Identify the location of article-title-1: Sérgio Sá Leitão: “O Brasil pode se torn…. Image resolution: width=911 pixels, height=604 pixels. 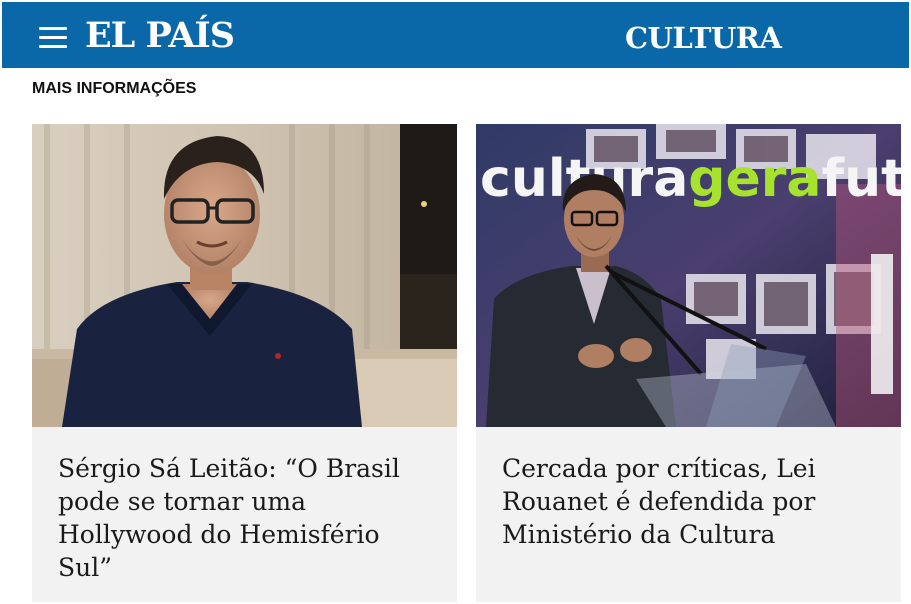
(248, 518).